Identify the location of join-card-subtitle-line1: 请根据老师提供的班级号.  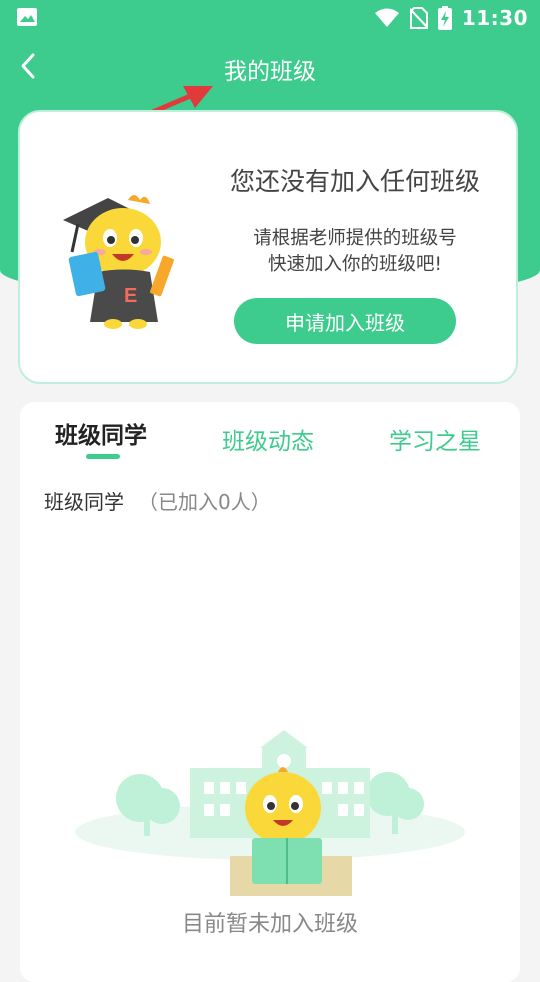
(355, 238).